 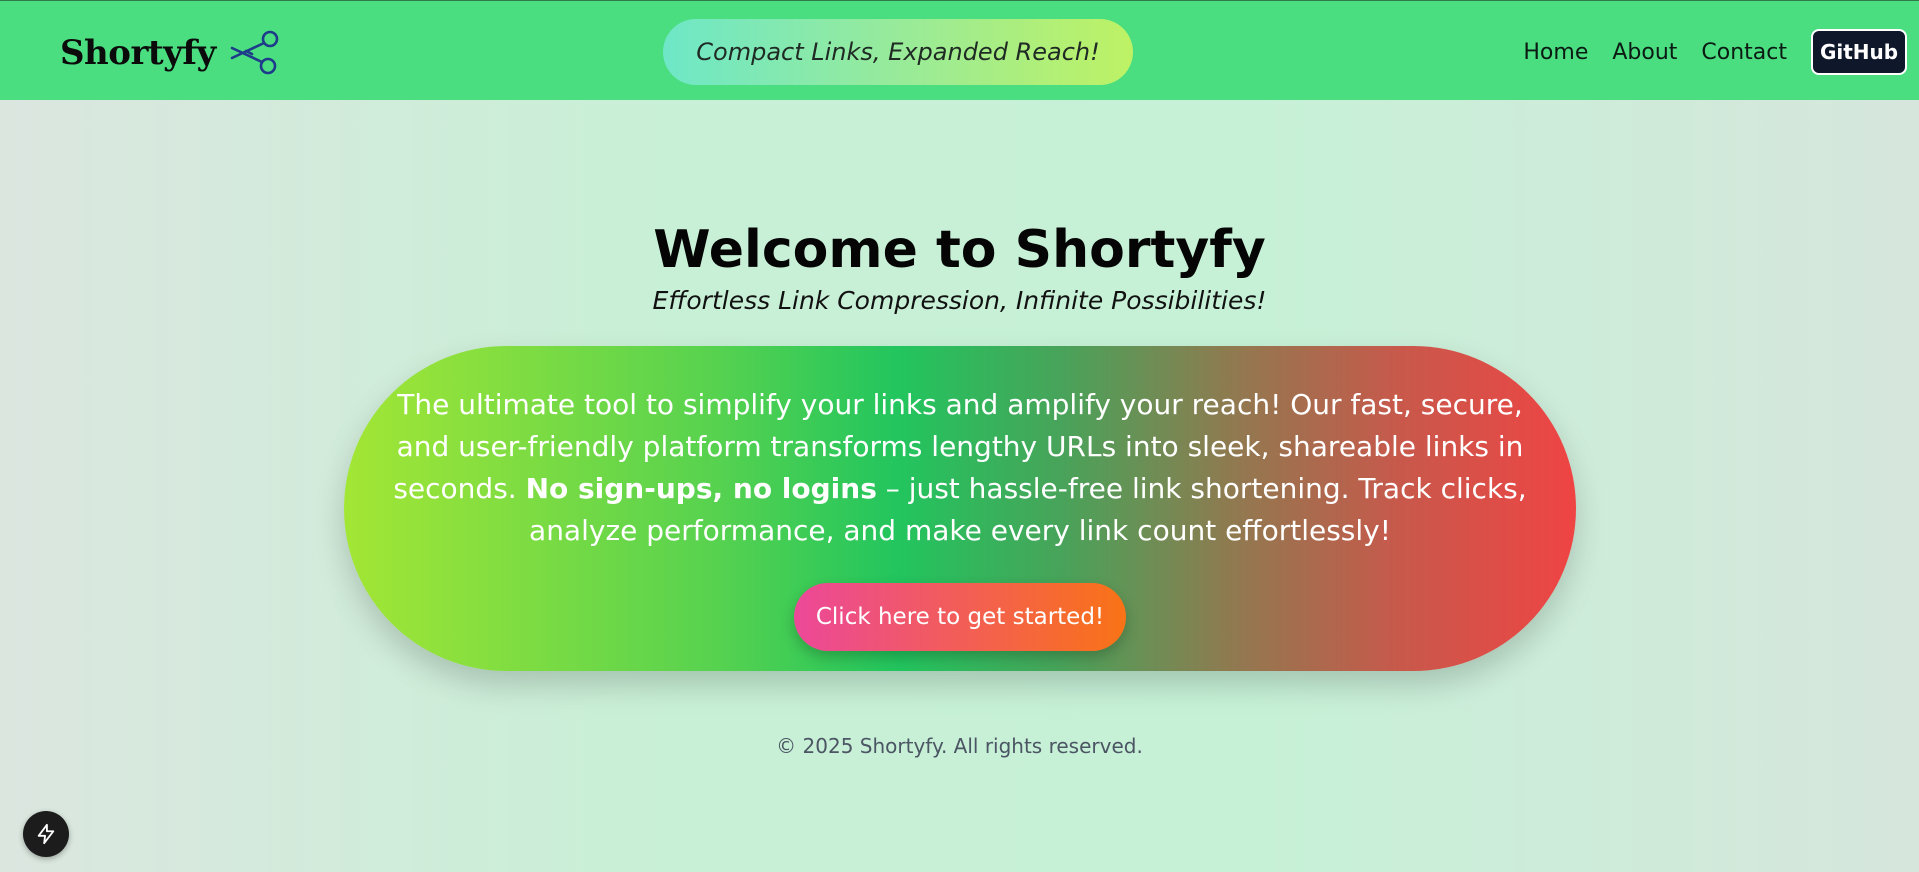 What do you see at coordinates (254, 52) in the screenshot?
I see `scissors-icon` at bounding box center [254, 52].